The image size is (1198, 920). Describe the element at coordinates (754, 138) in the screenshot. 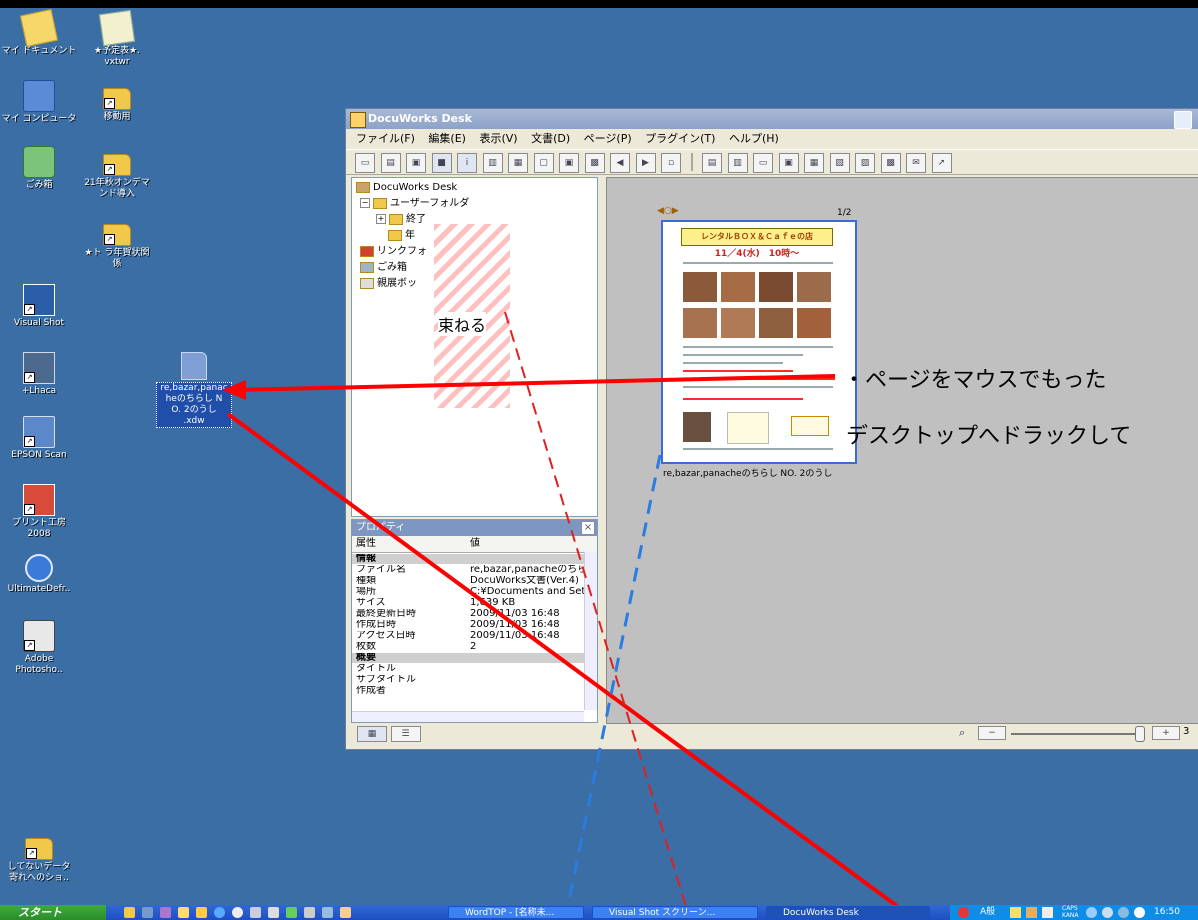

I see `menu-help: ヘルプ(H)` at that location.